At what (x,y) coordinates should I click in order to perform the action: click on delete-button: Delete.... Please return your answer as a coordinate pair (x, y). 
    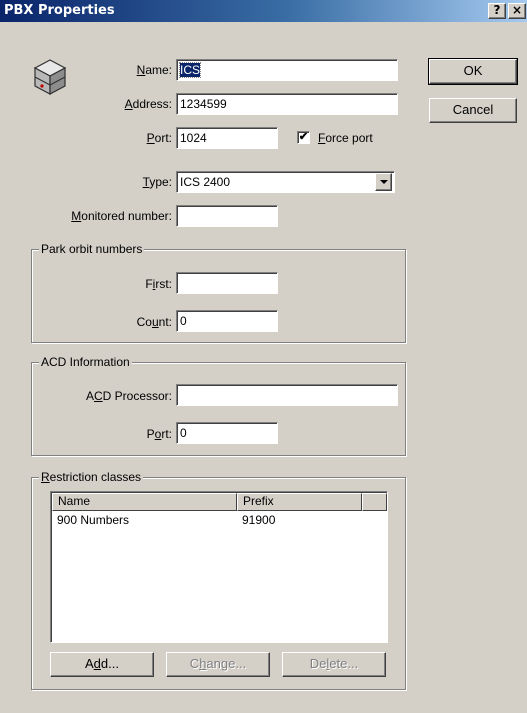
    Looking at the image, I should click on (334, 664).